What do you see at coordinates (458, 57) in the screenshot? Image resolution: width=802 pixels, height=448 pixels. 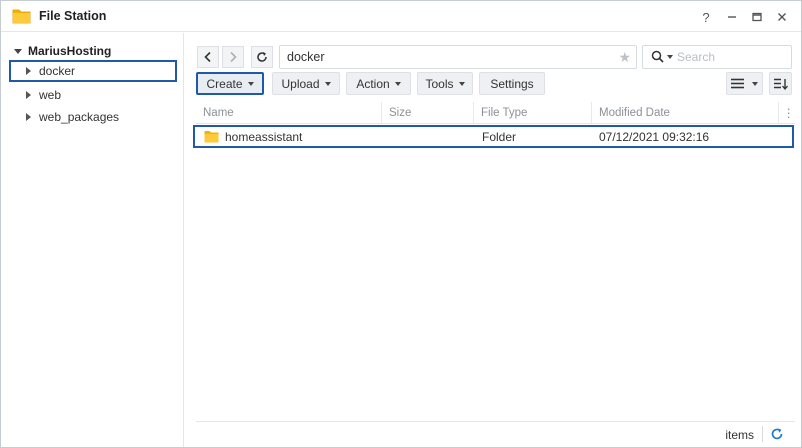 I see `path-field: docker ★` at bounding box center [458, 57].